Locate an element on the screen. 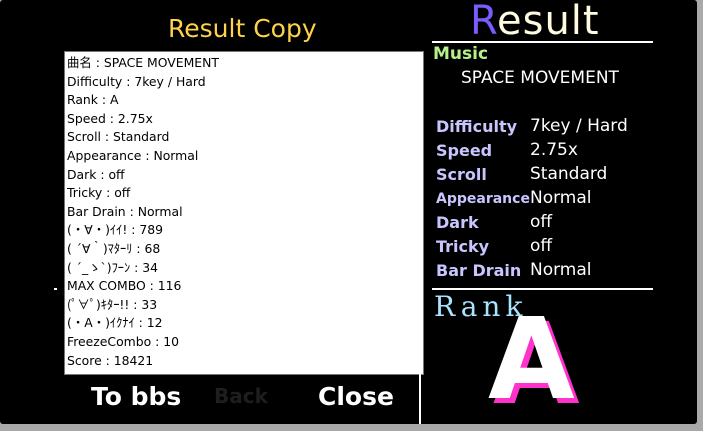  stat-row-bar-drain: Bar Drain Normal is located at coordinates (546, 271).